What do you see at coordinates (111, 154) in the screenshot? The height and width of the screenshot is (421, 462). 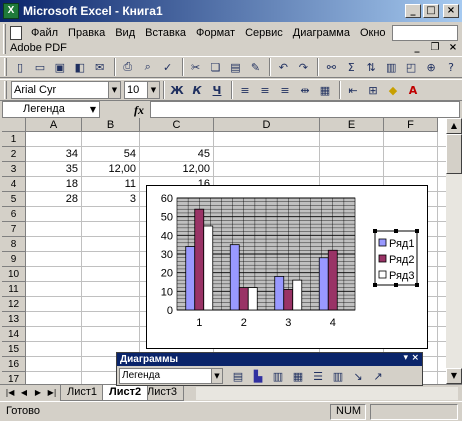 I see `cell-b2: 54` at bounding box center [111, 154].